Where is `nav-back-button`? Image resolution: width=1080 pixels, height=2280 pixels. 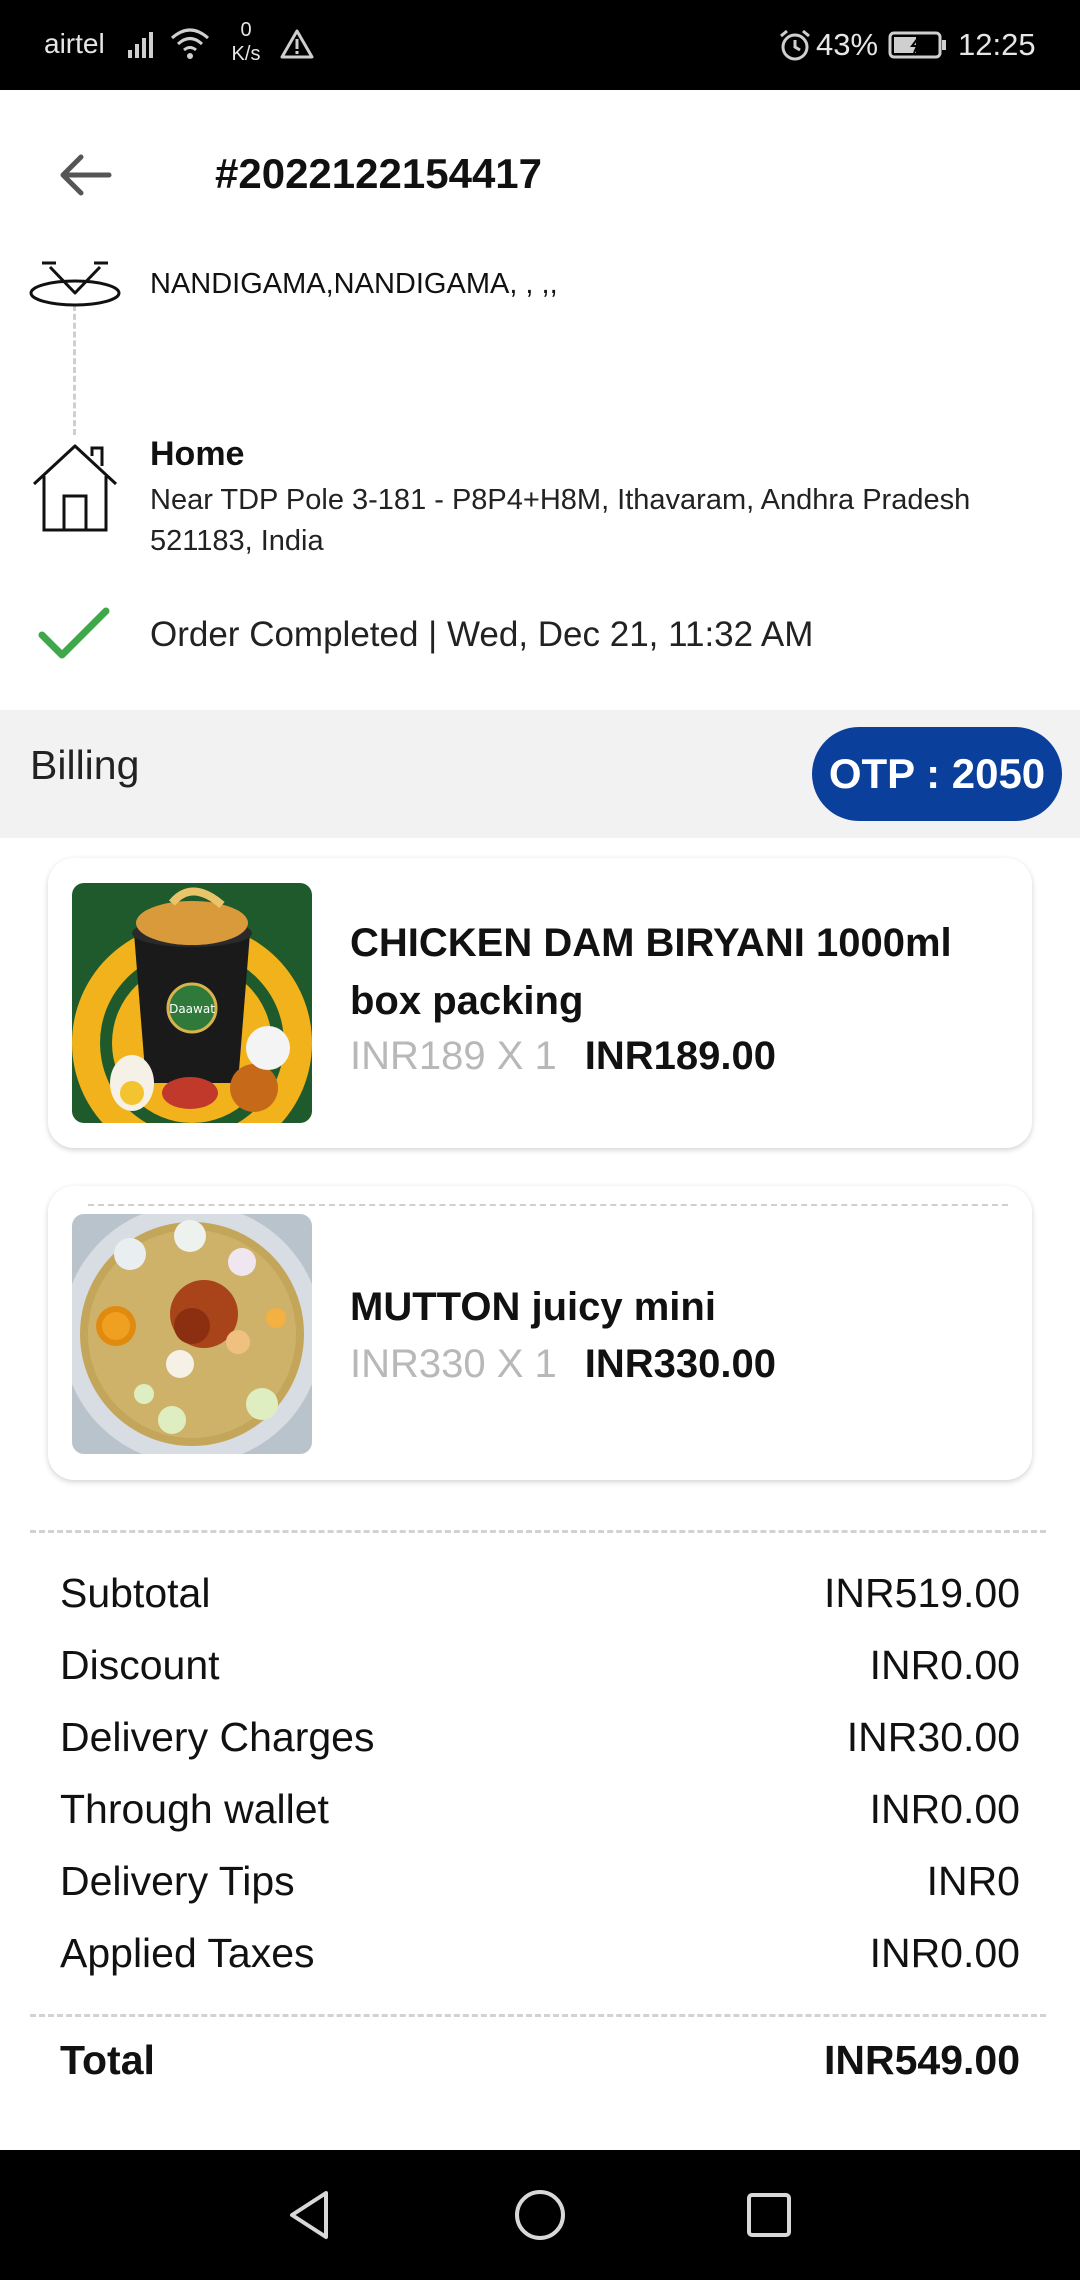 nav-back-button is located at coordinates (309, 2215).